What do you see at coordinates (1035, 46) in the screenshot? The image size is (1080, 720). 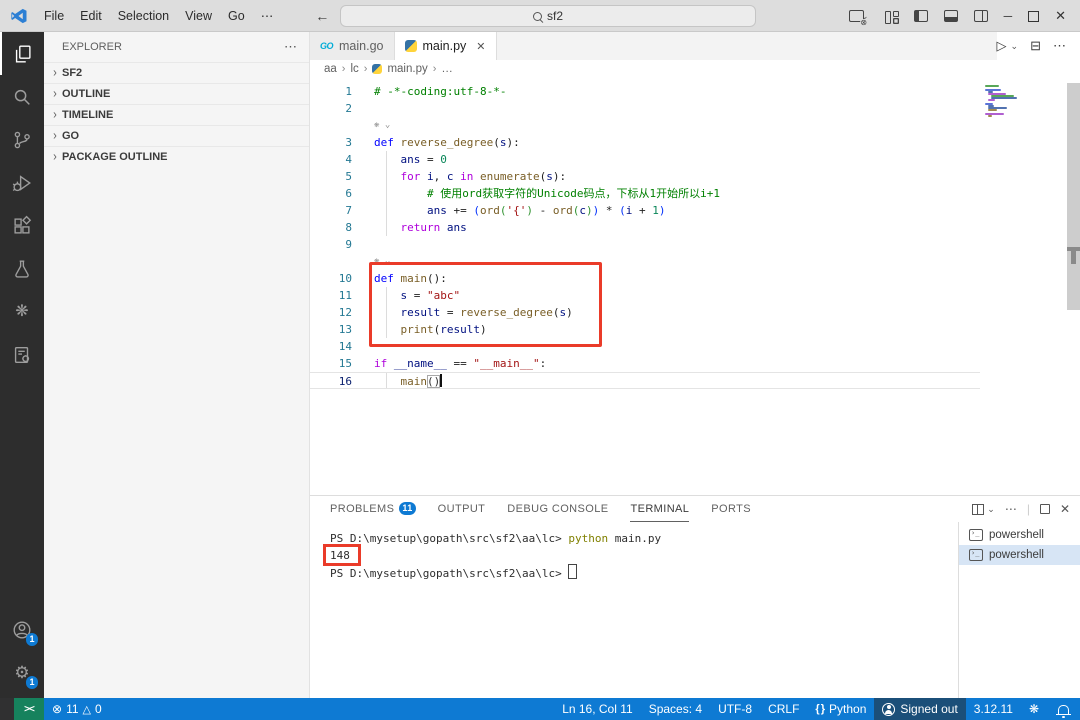 I see `split-editor-icon: ⊟` at bounding box center [1035, 46].